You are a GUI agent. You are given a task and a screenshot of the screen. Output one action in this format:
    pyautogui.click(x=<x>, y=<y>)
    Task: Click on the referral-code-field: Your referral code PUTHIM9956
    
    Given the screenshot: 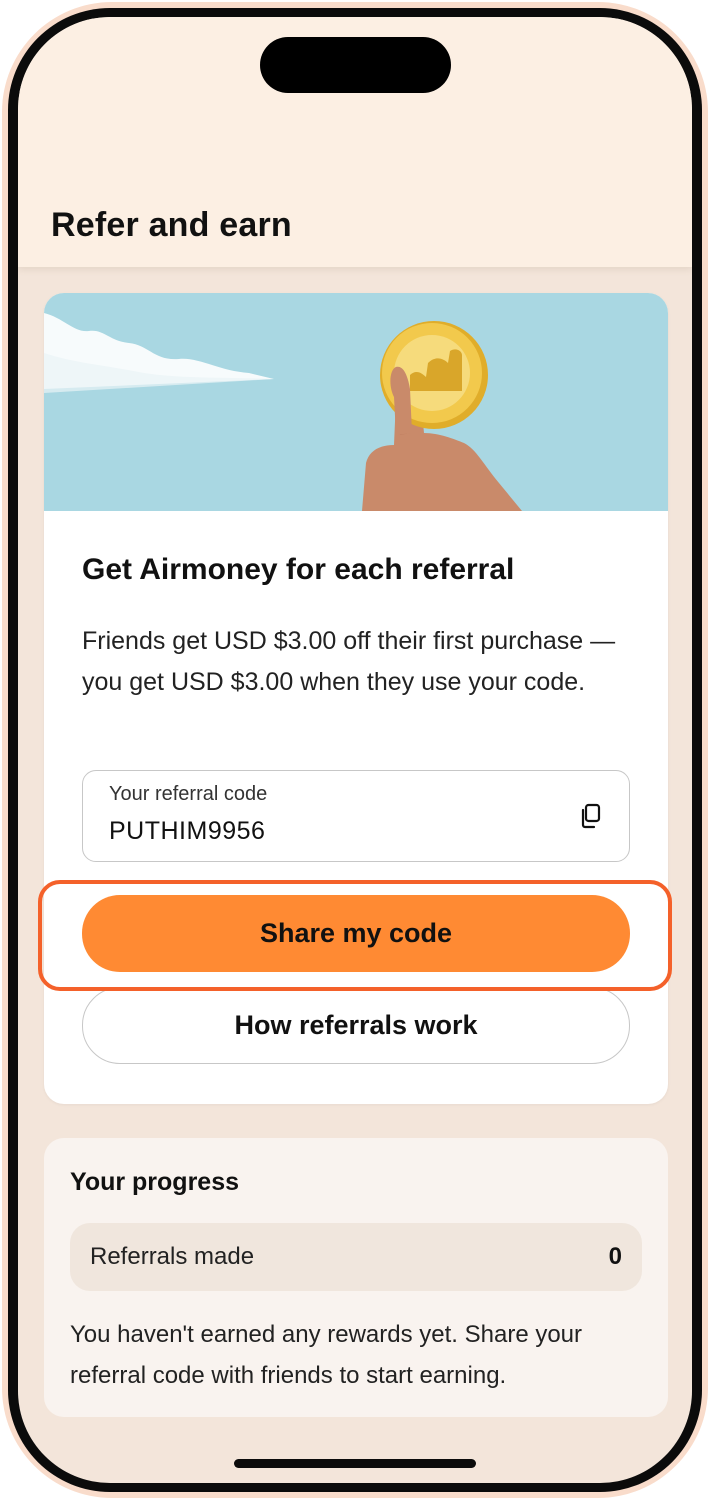 What is the action you would take?
    pyautogui.click(x=356, y=816)
    